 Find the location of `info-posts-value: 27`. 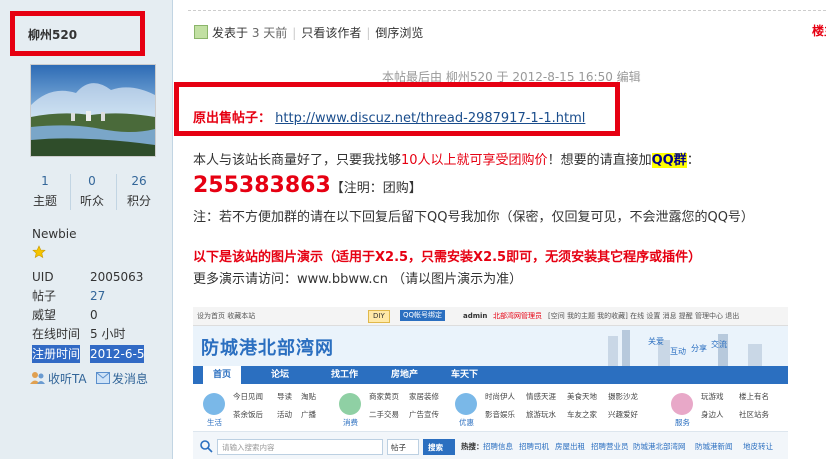

info-posts-value: 27 is located at coordinates (97, 296).